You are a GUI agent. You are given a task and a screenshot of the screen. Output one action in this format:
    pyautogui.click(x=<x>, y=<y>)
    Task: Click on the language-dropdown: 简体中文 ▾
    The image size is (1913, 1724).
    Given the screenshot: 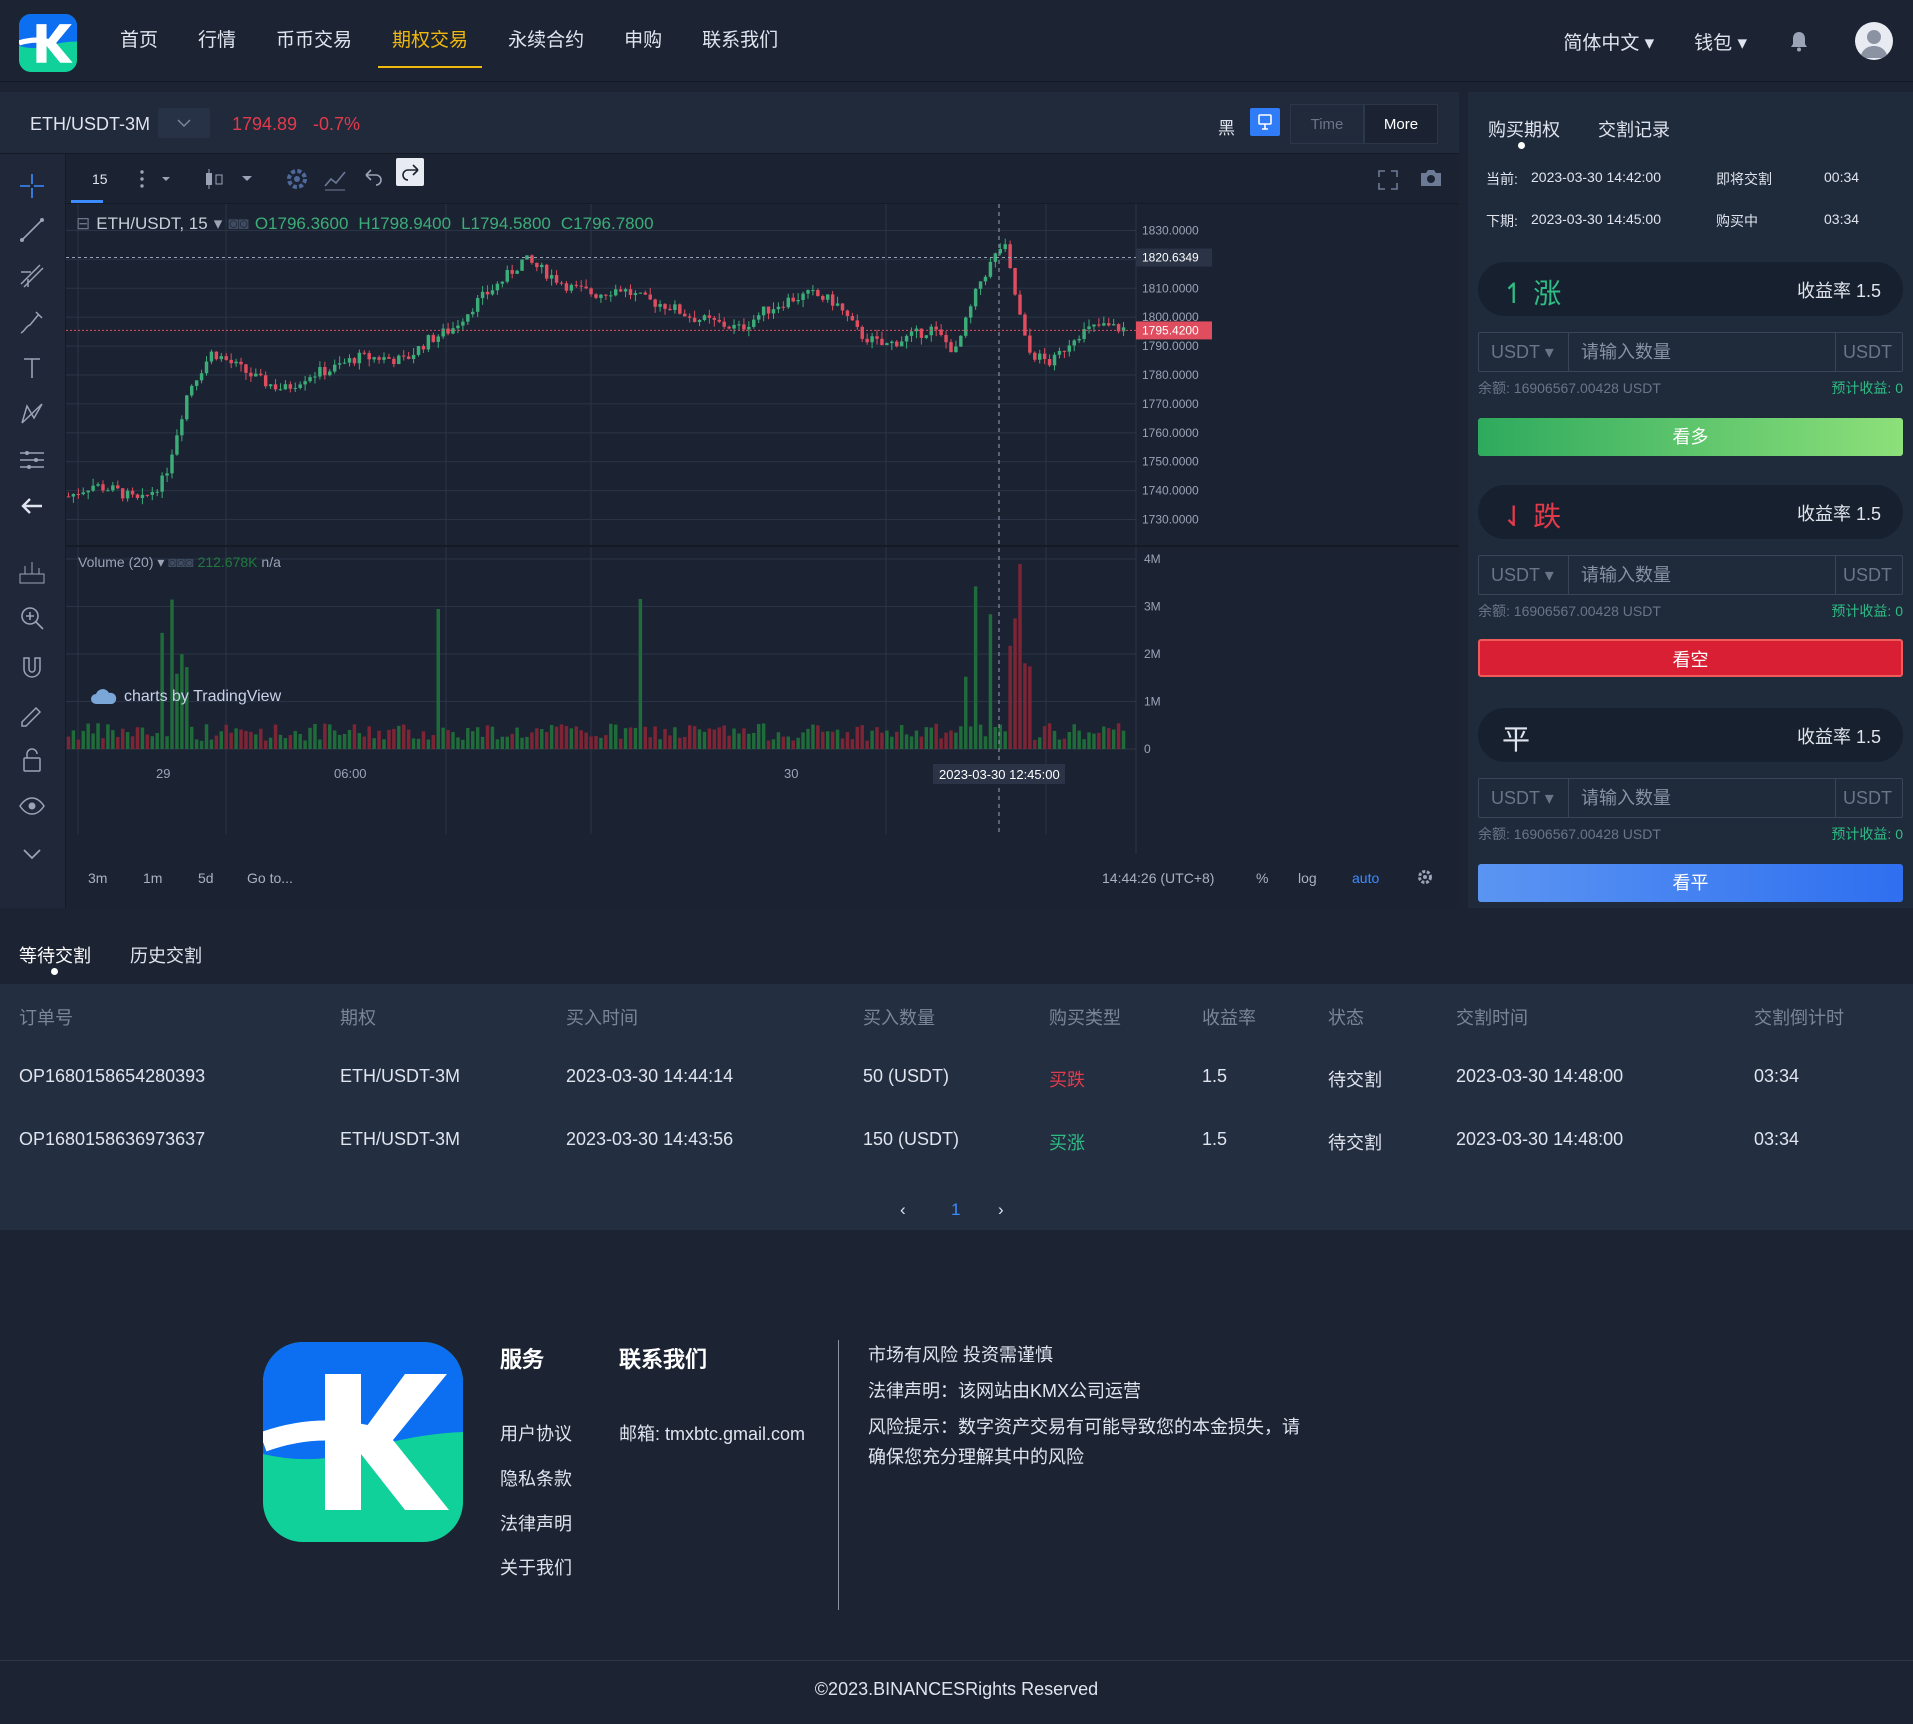 What is the action you would take?
    pyautogui.click(x=1608, y=41)
    